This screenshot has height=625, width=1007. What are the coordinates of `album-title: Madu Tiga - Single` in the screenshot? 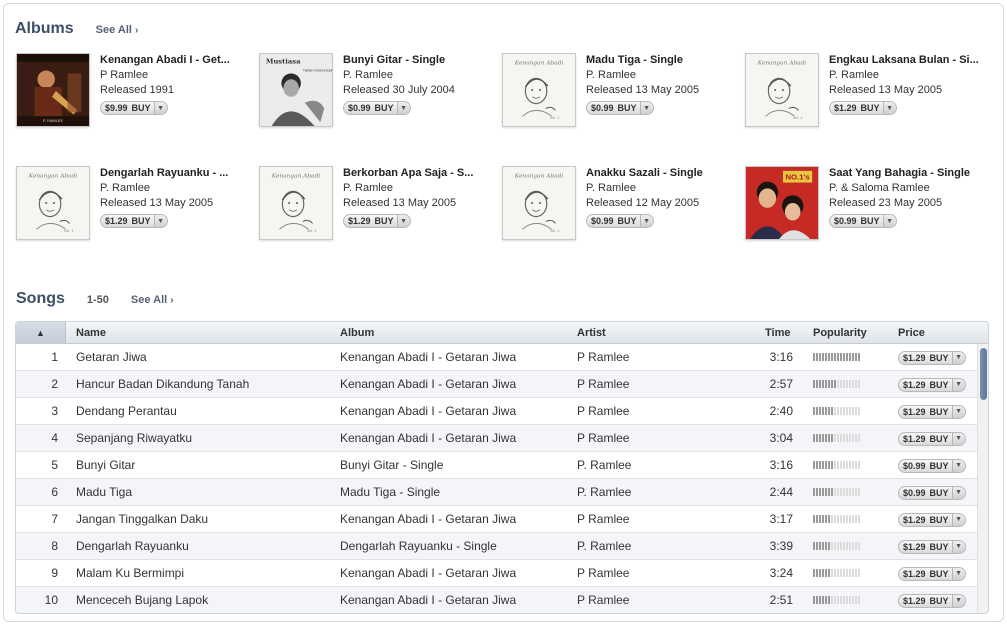 It's located at (661, 60).